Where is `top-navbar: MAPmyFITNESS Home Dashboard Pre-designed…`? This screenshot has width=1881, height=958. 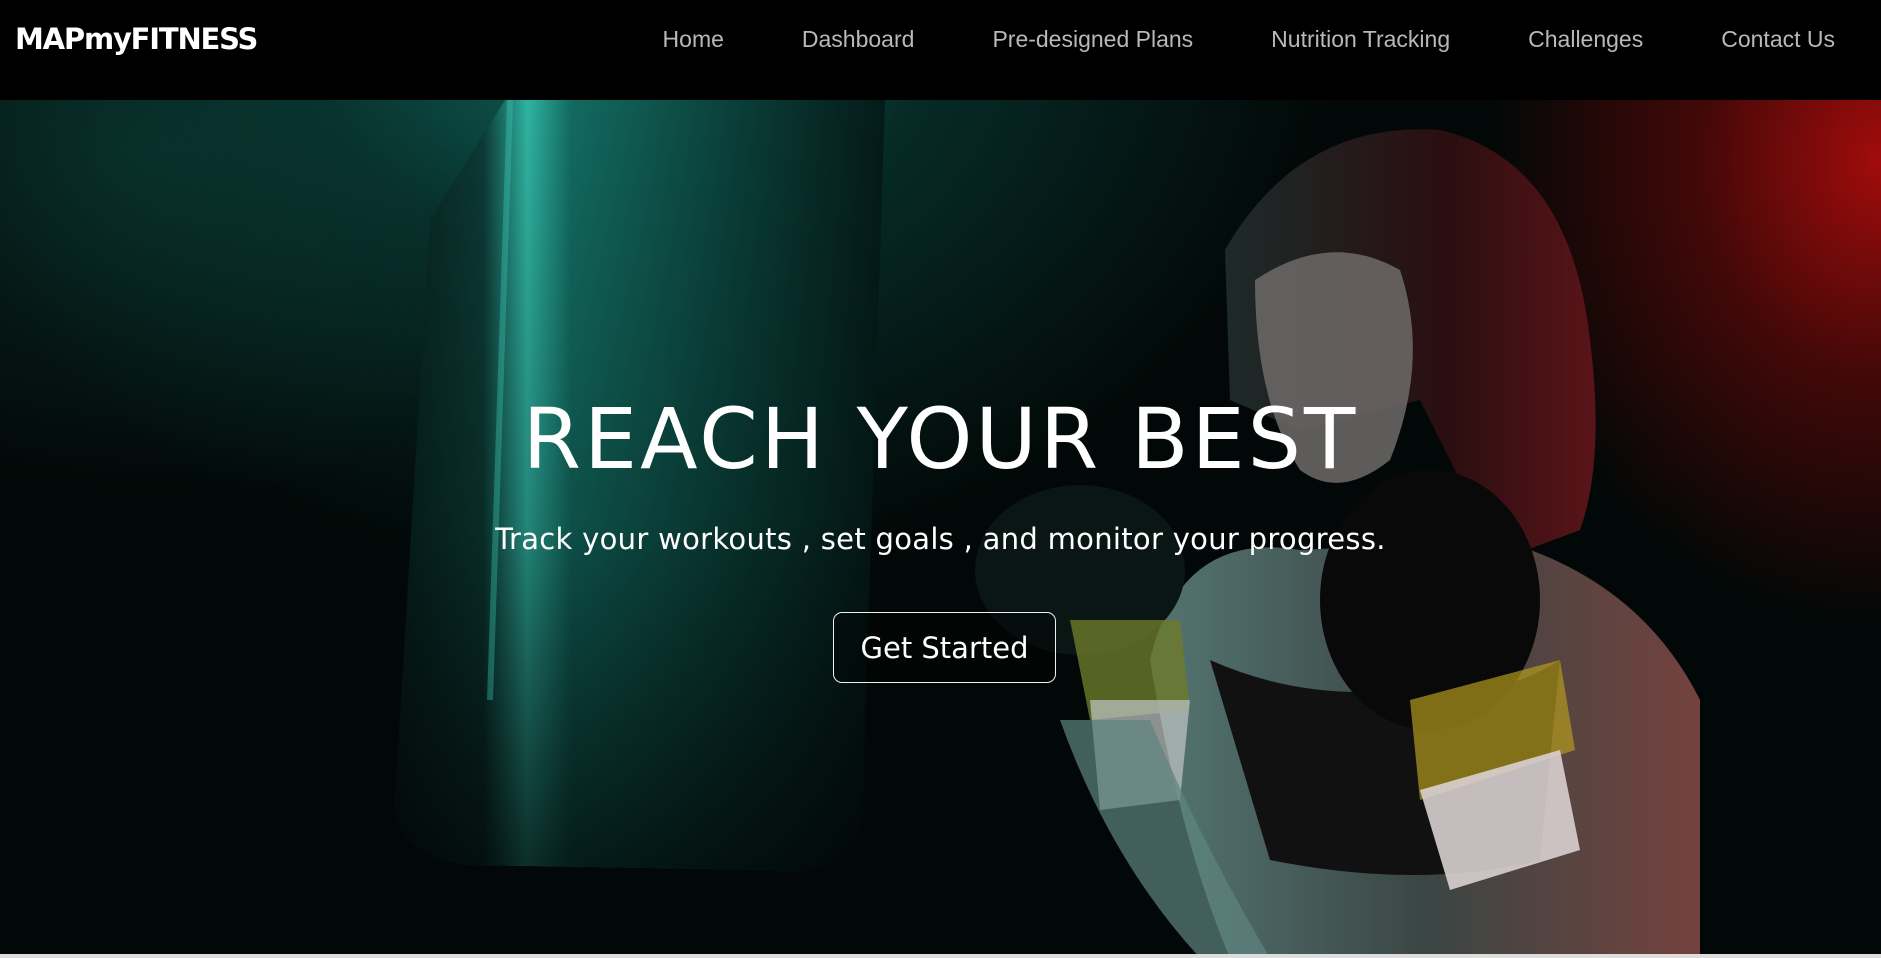 top-navbar: MAPmyFITNESS Home Dashboard Pre-designed… is located at coordinates (940, 50).